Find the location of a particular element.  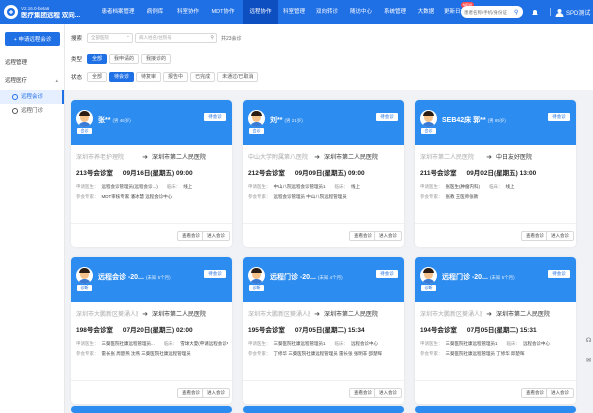

nav-item-case-library: 病例库 is located at coordinates (155, 12).